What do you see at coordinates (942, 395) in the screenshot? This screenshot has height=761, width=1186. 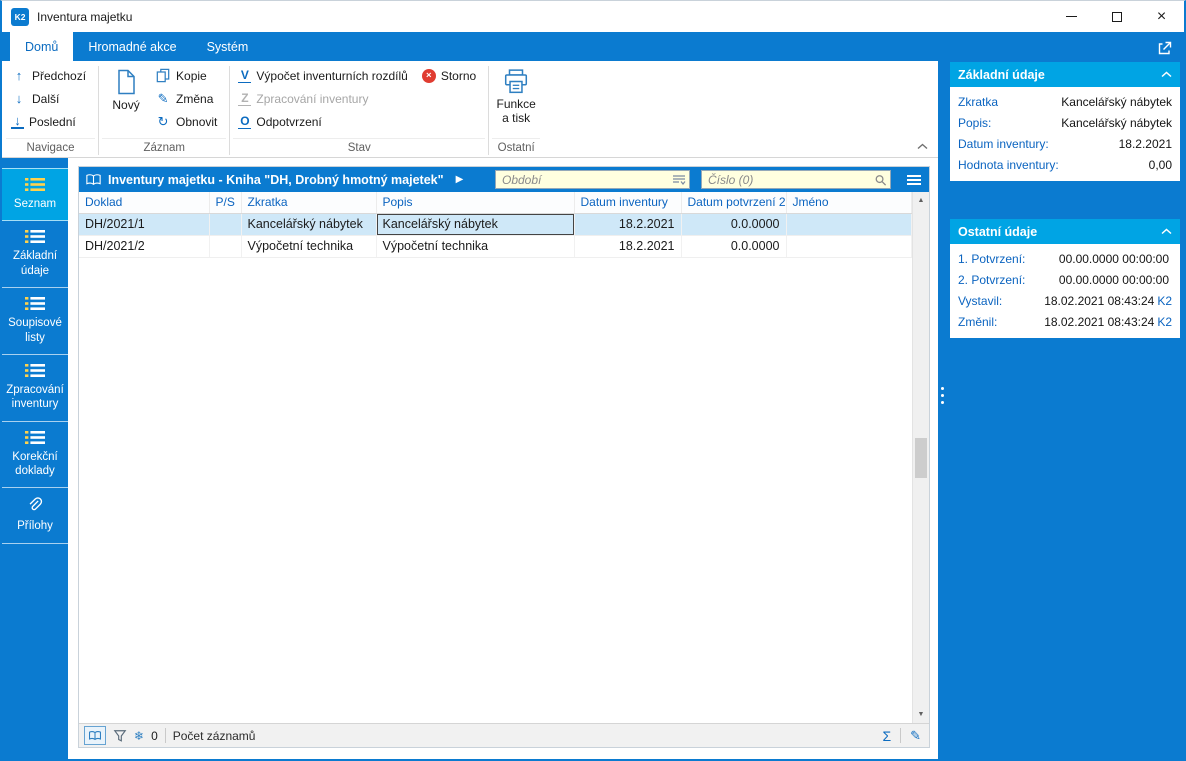 I see `panel-splitter-handle` at bounding box center [942, 395].